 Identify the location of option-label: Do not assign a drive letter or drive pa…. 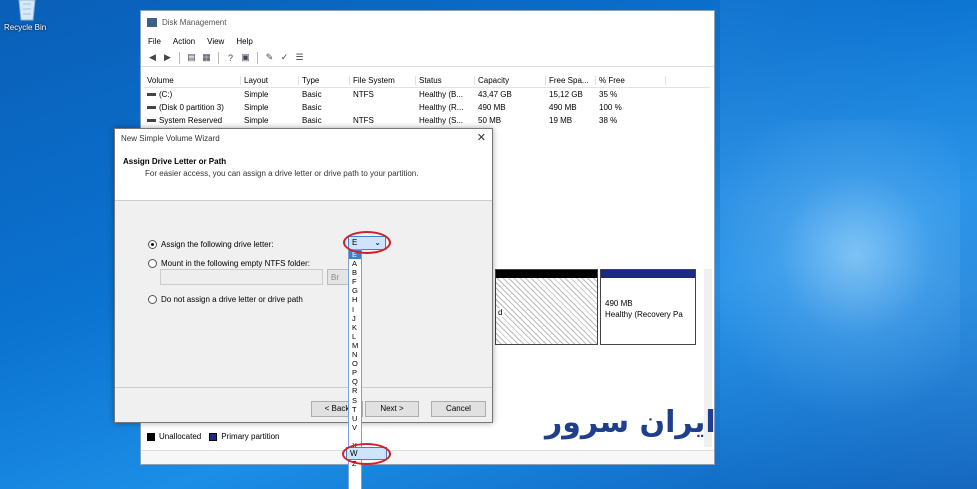
(232, 299).